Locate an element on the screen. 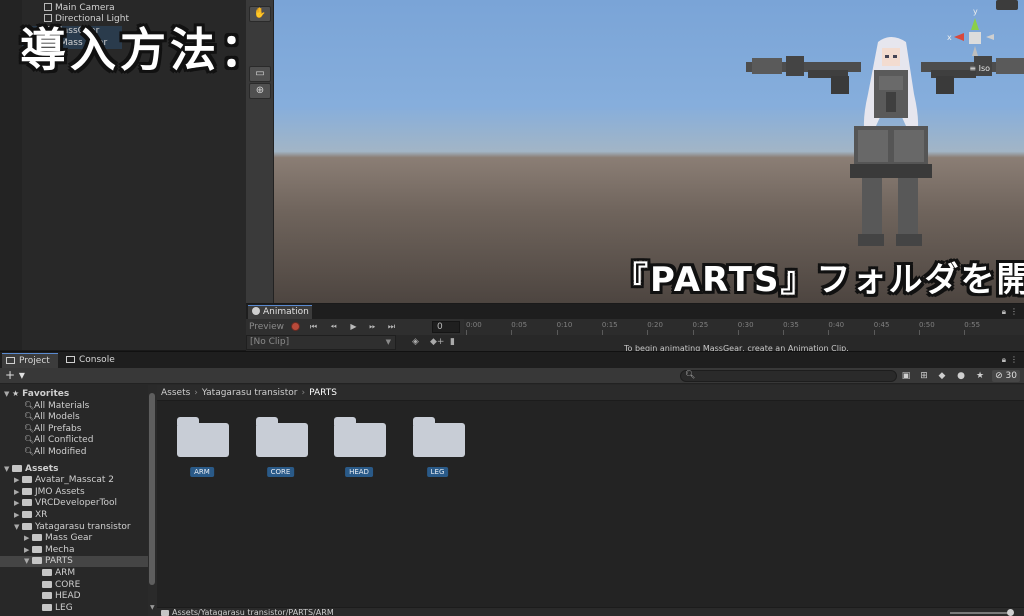 This screenshot has height=616, width=1024. hidden-packages-count: ⊘ 30 is located at coordinates (1006, 376).